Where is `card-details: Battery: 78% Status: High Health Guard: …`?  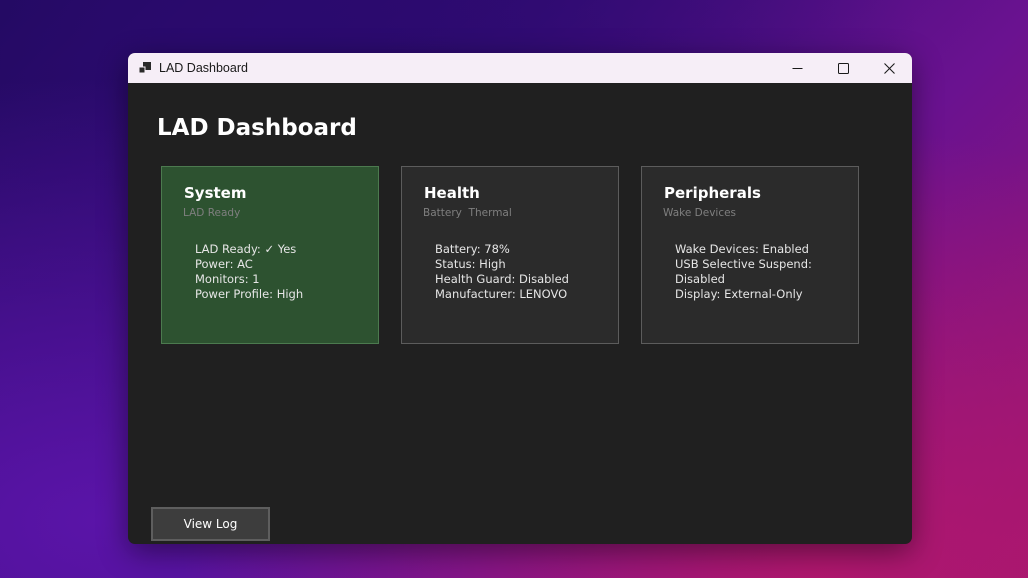 card-details: Battery: 78% Status: High Health Guard: … is located at coordinates (522, 272).